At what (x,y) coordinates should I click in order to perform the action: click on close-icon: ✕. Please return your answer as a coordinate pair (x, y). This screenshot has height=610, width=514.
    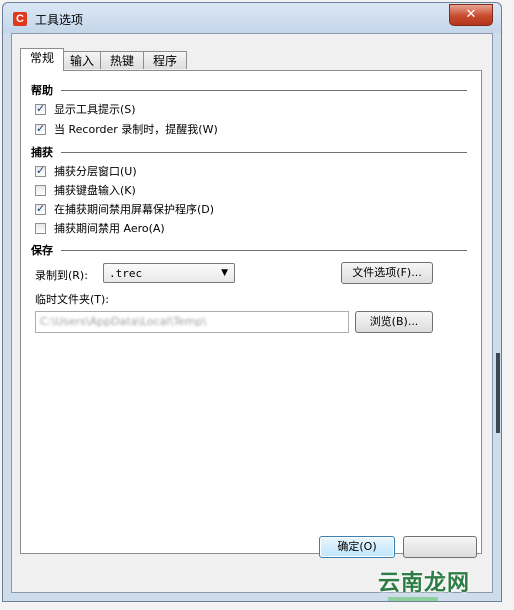
    Looking at the image, I should click on (471, 14).